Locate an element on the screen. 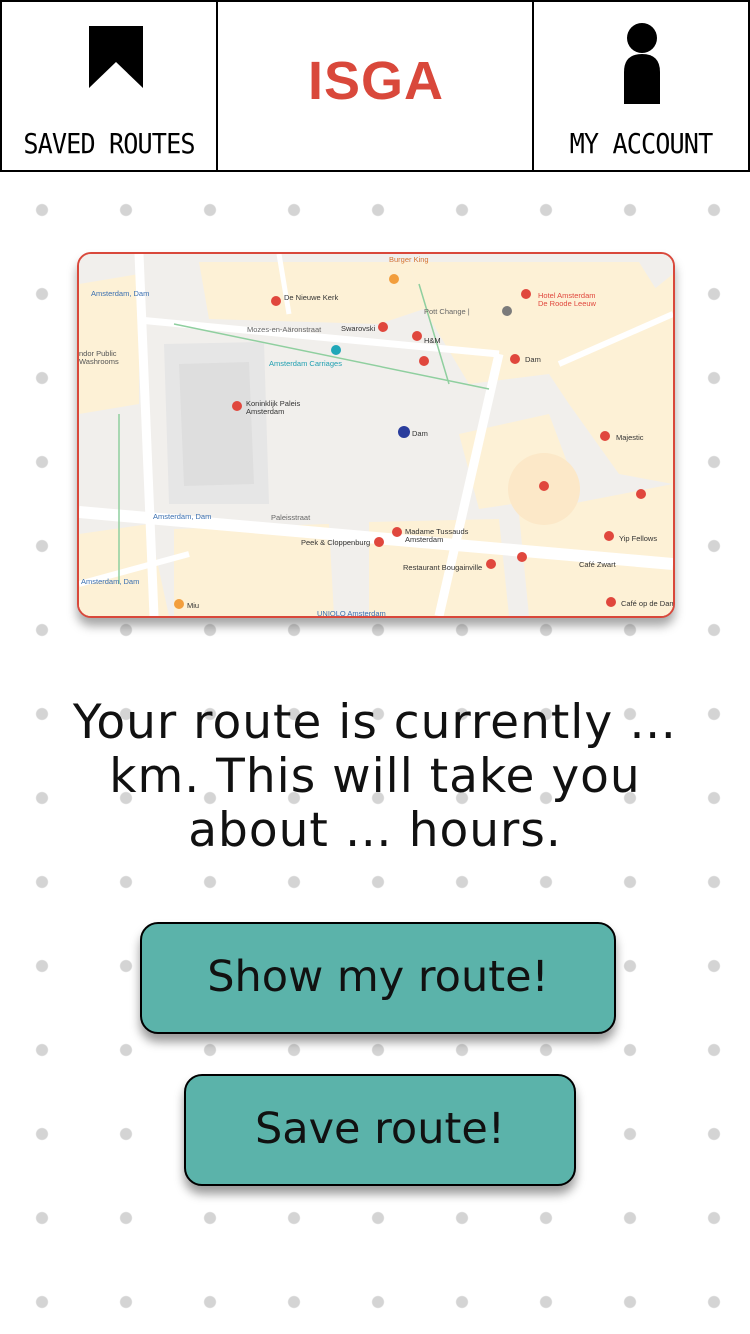 The height and width of the screenshot is (1334, 750). svg-text: Washrooms is located at coordinates (99, 361).